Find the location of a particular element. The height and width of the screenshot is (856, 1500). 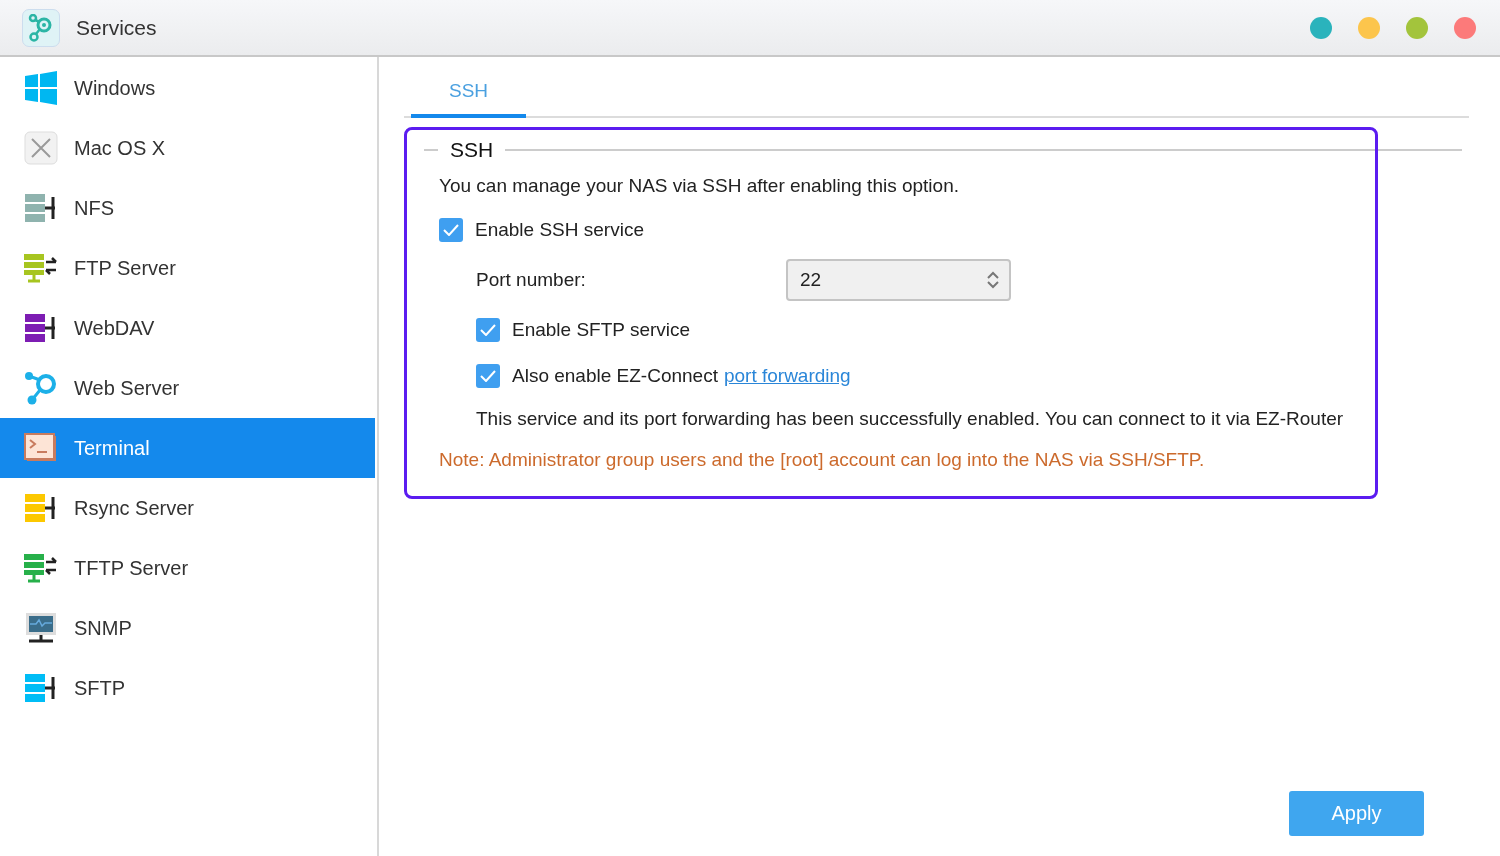

chevron-up-icon is located at coordinates (993, 275).